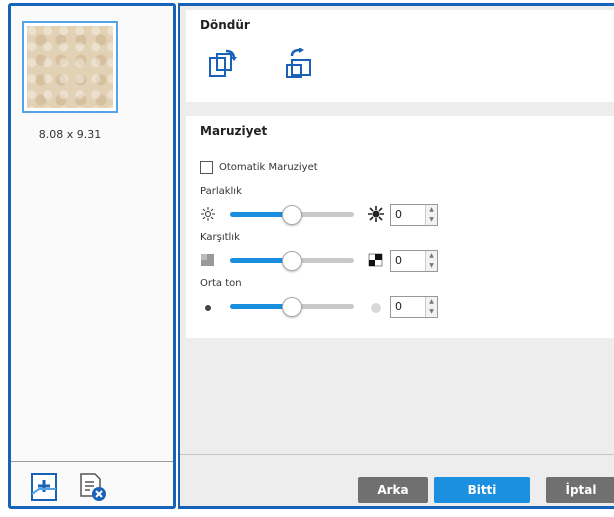 Image resolution: width=614 pixels, height=517 pixels. I want to click on footer-bar: Arka Bitti İptal, so click(397, 480).